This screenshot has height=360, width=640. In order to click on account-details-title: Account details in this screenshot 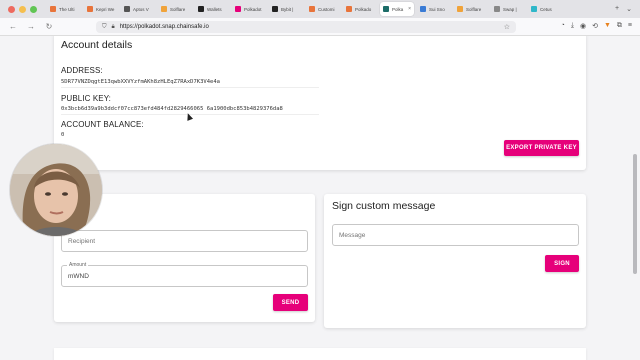, I will do `click(97, 45)`.